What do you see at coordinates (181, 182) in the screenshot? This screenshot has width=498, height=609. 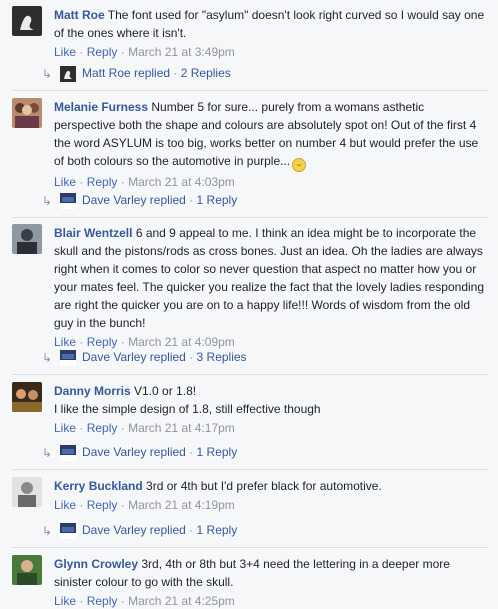 I see `timestamp: March 21 at 4:03pm` at bounding box center [181, 182].